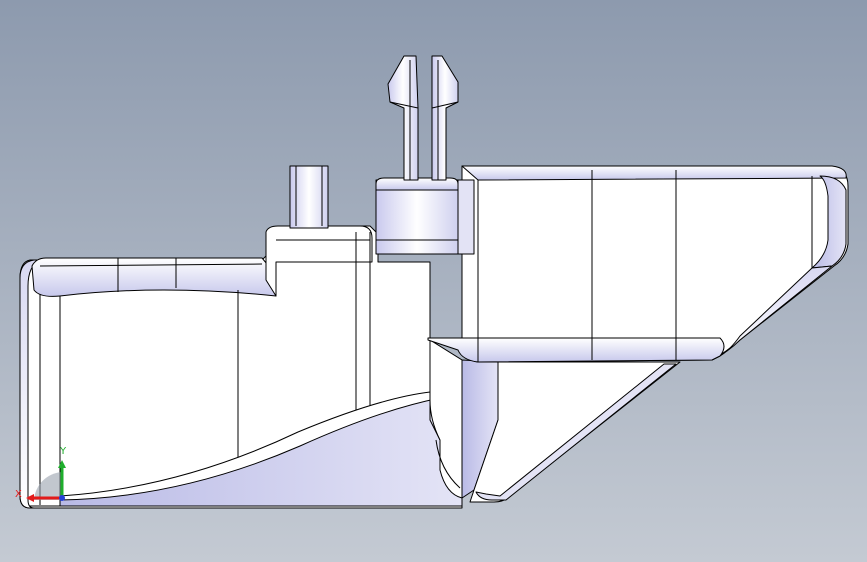 The image size is (867, 562). What do you see at coordinates (417, 217) in the screenshot?
I see `boss-cylinder` at bounding box center [417, 217].